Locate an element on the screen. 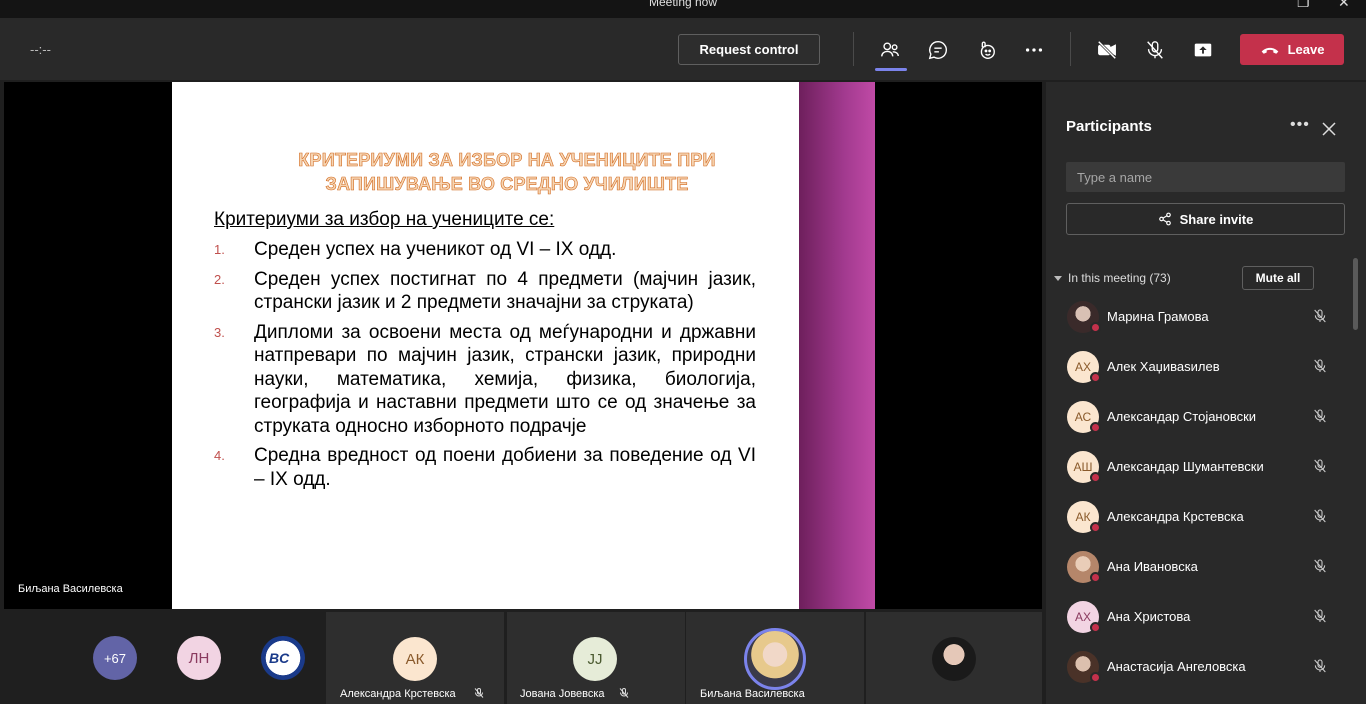 The width and height of the screenshot is (1366, 704). leave-button: Leave is located at coordinates (1292, 49).